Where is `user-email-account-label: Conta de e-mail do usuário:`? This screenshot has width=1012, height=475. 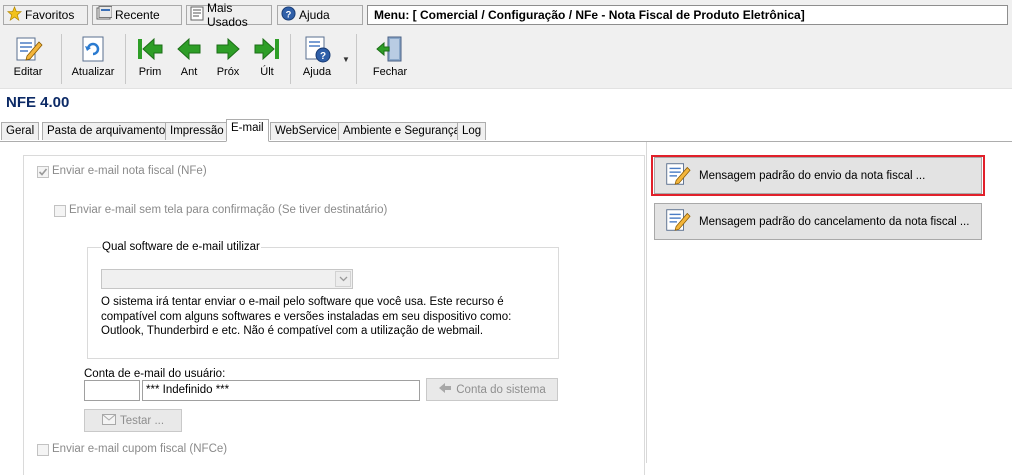 user-email-account-label: Conta de e-mail do usuário: is located at coordinates (155, 374).